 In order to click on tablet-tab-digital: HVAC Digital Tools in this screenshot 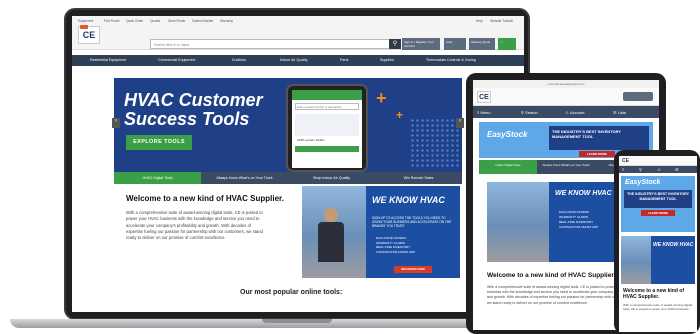, I will do `click(508, 167)`.